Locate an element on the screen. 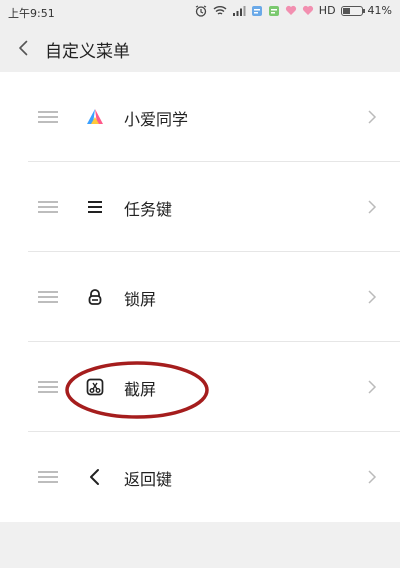 This screenshot has width=400, height=568. status-bar: 上午9:51 HD 41% is located at coordinates (200, 12).